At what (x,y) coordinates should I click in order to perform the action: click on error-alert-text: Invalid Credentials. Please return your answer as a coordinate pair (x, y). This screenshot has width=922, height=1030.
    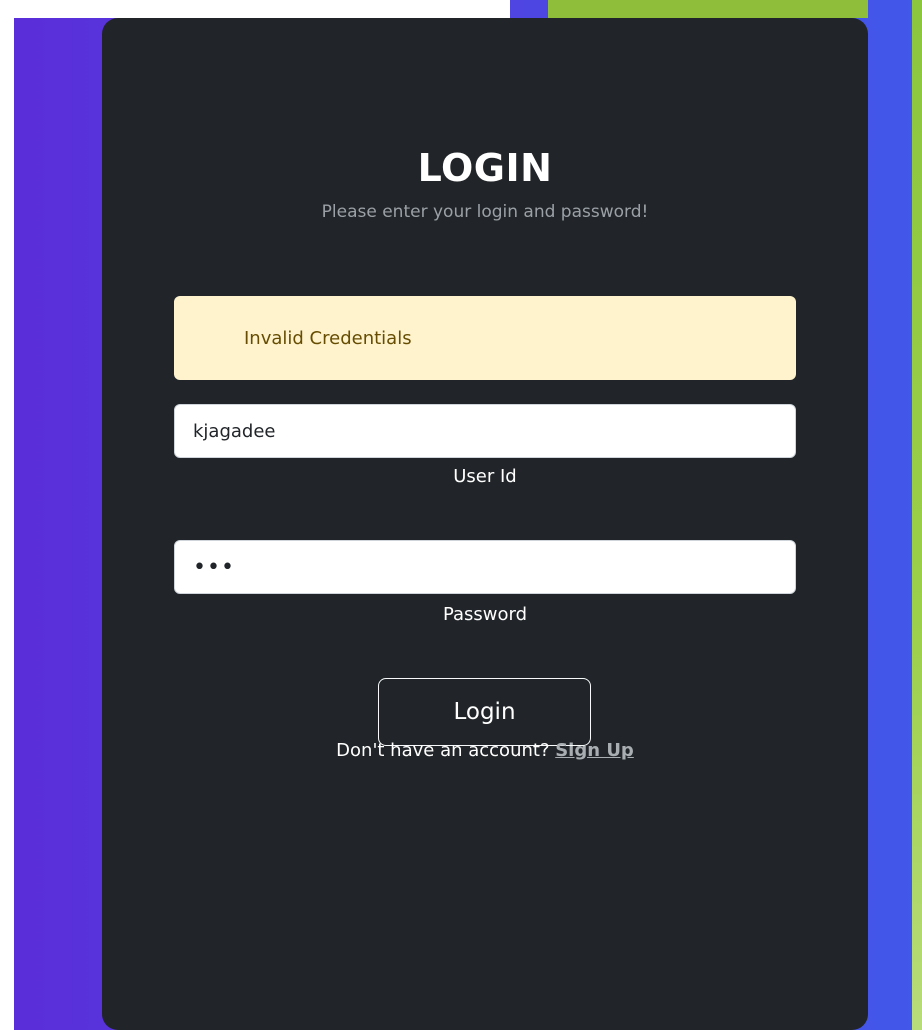
    Looking at the image, I should click on (328, 338).